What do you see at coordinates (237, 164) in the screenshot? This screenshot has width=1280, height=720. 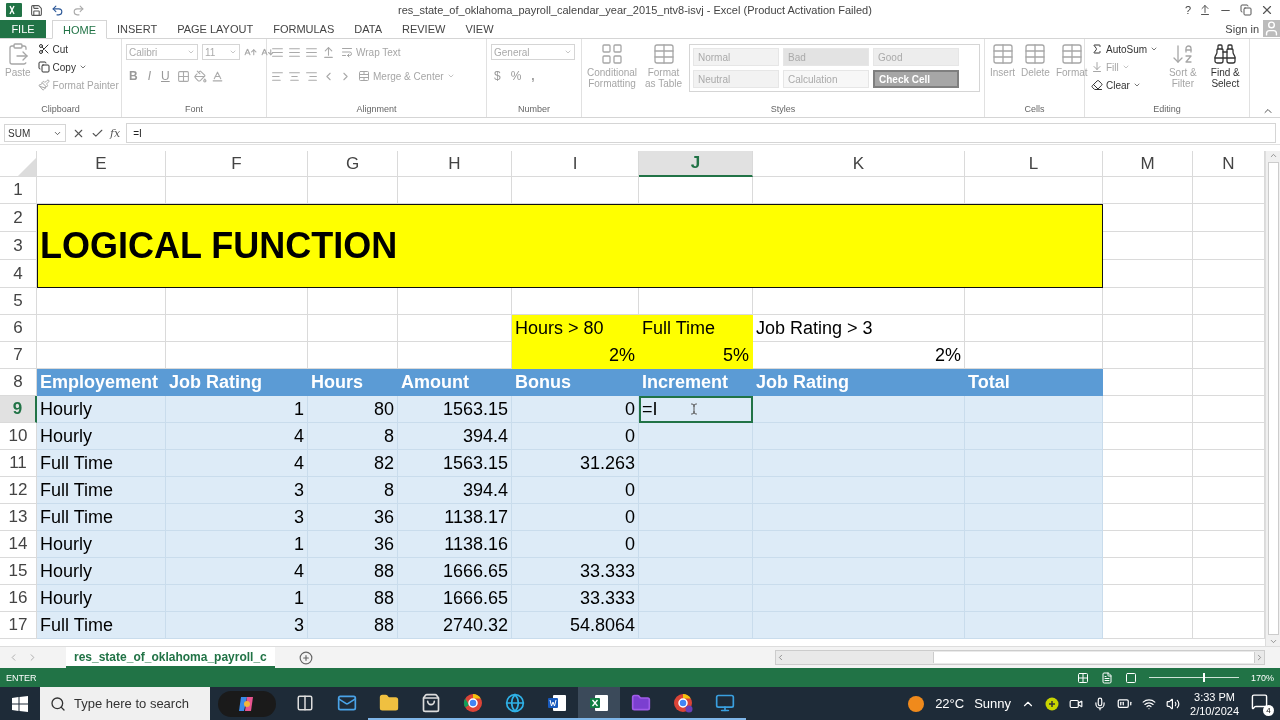 I see `column-header: F` at bounding box center [237, 164].